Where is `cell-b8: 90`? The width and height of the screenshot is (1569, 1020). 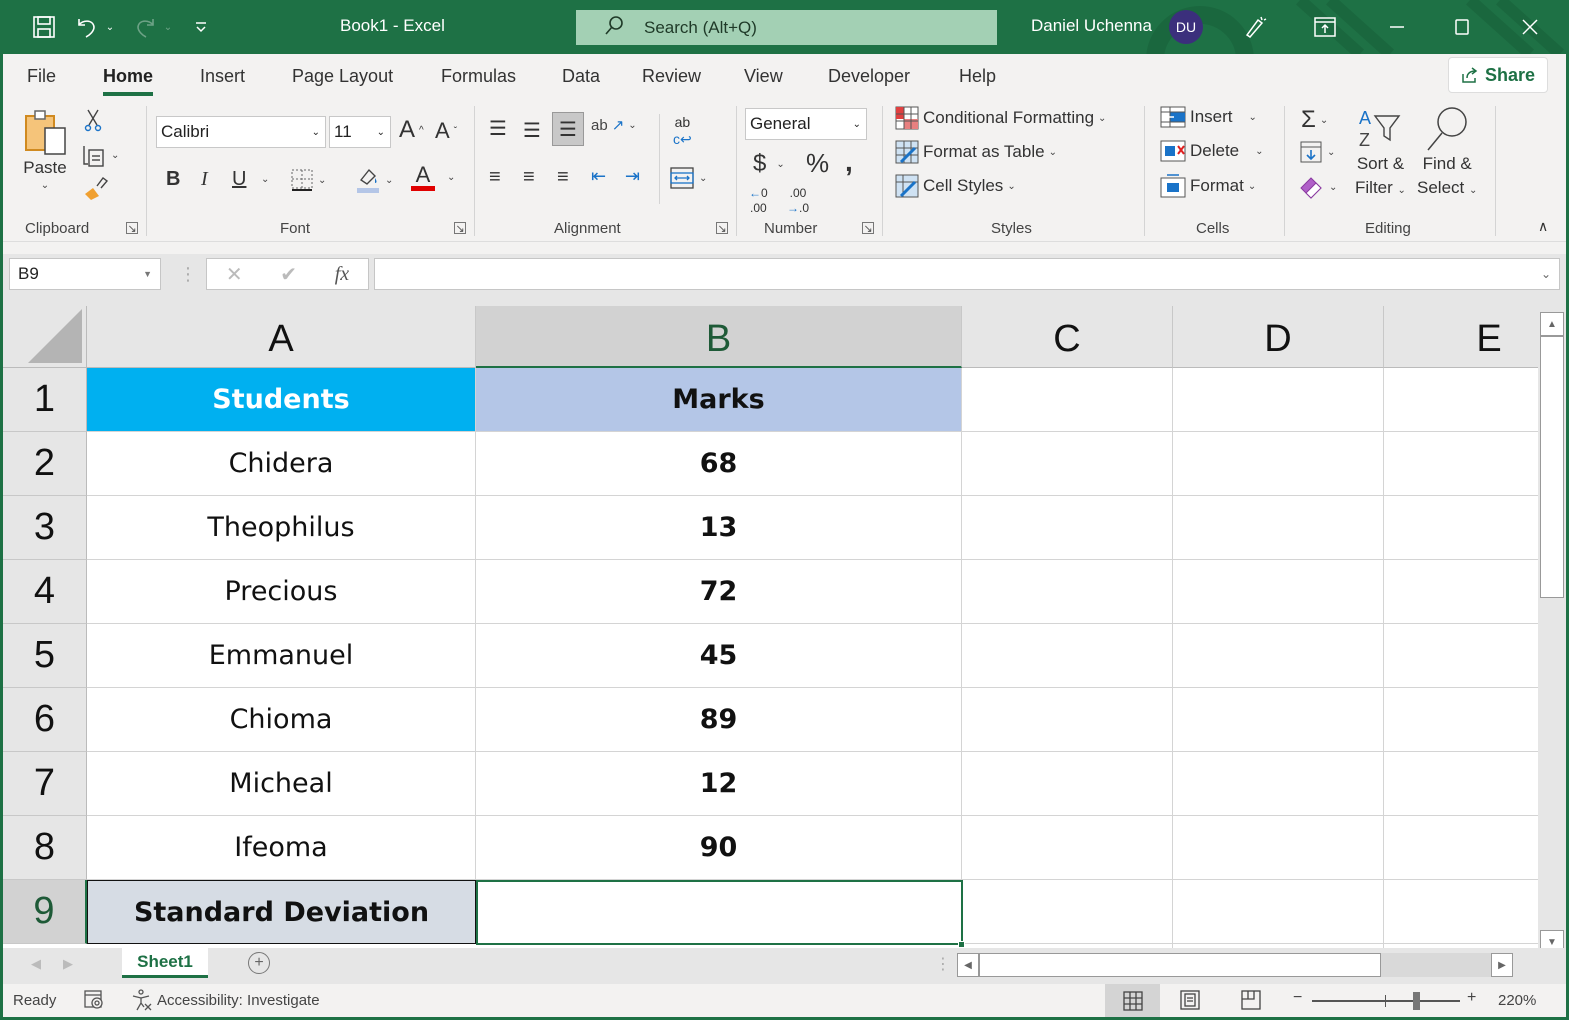 cell-b8: 90 is located at coordinates (719, 848).